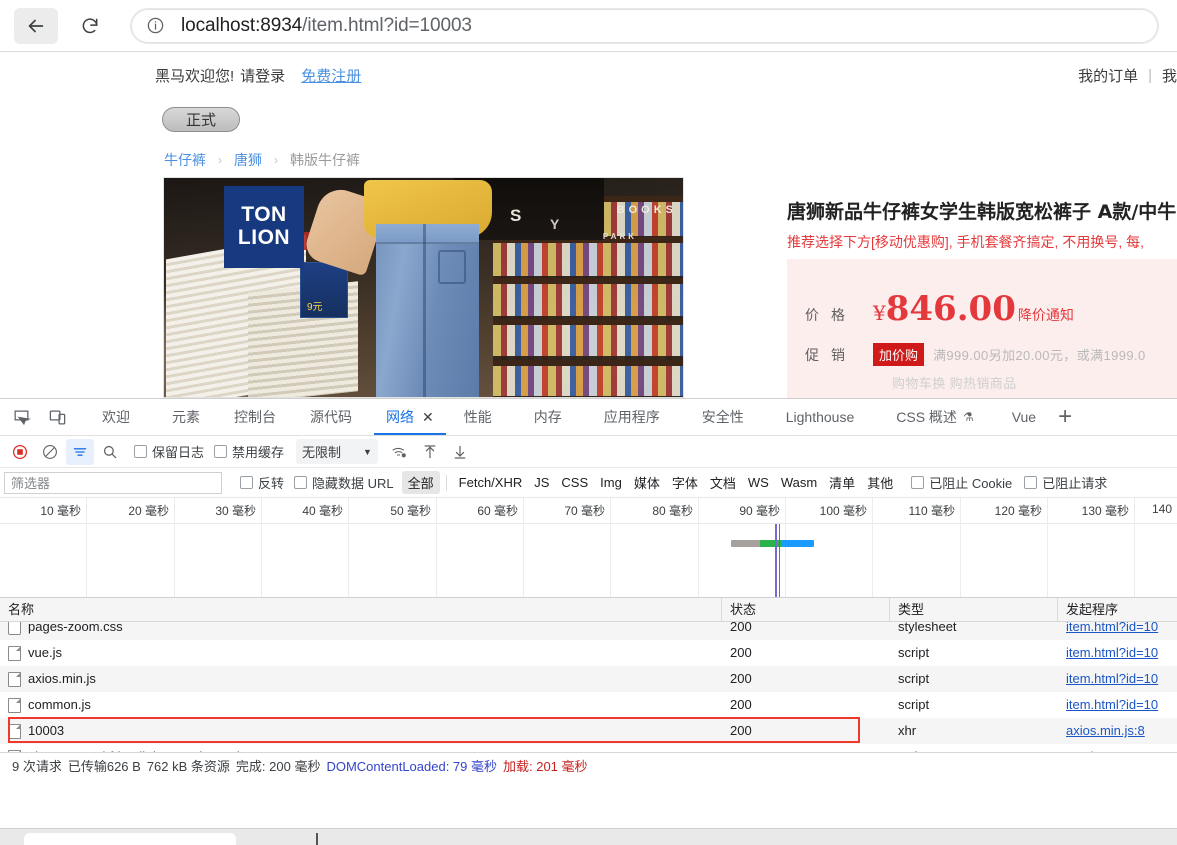 The image size is (1177, 845). Describe the element at coordinates (1169, 75) in the screenshot. I see `topbar-truncated-link: 我` at that location.